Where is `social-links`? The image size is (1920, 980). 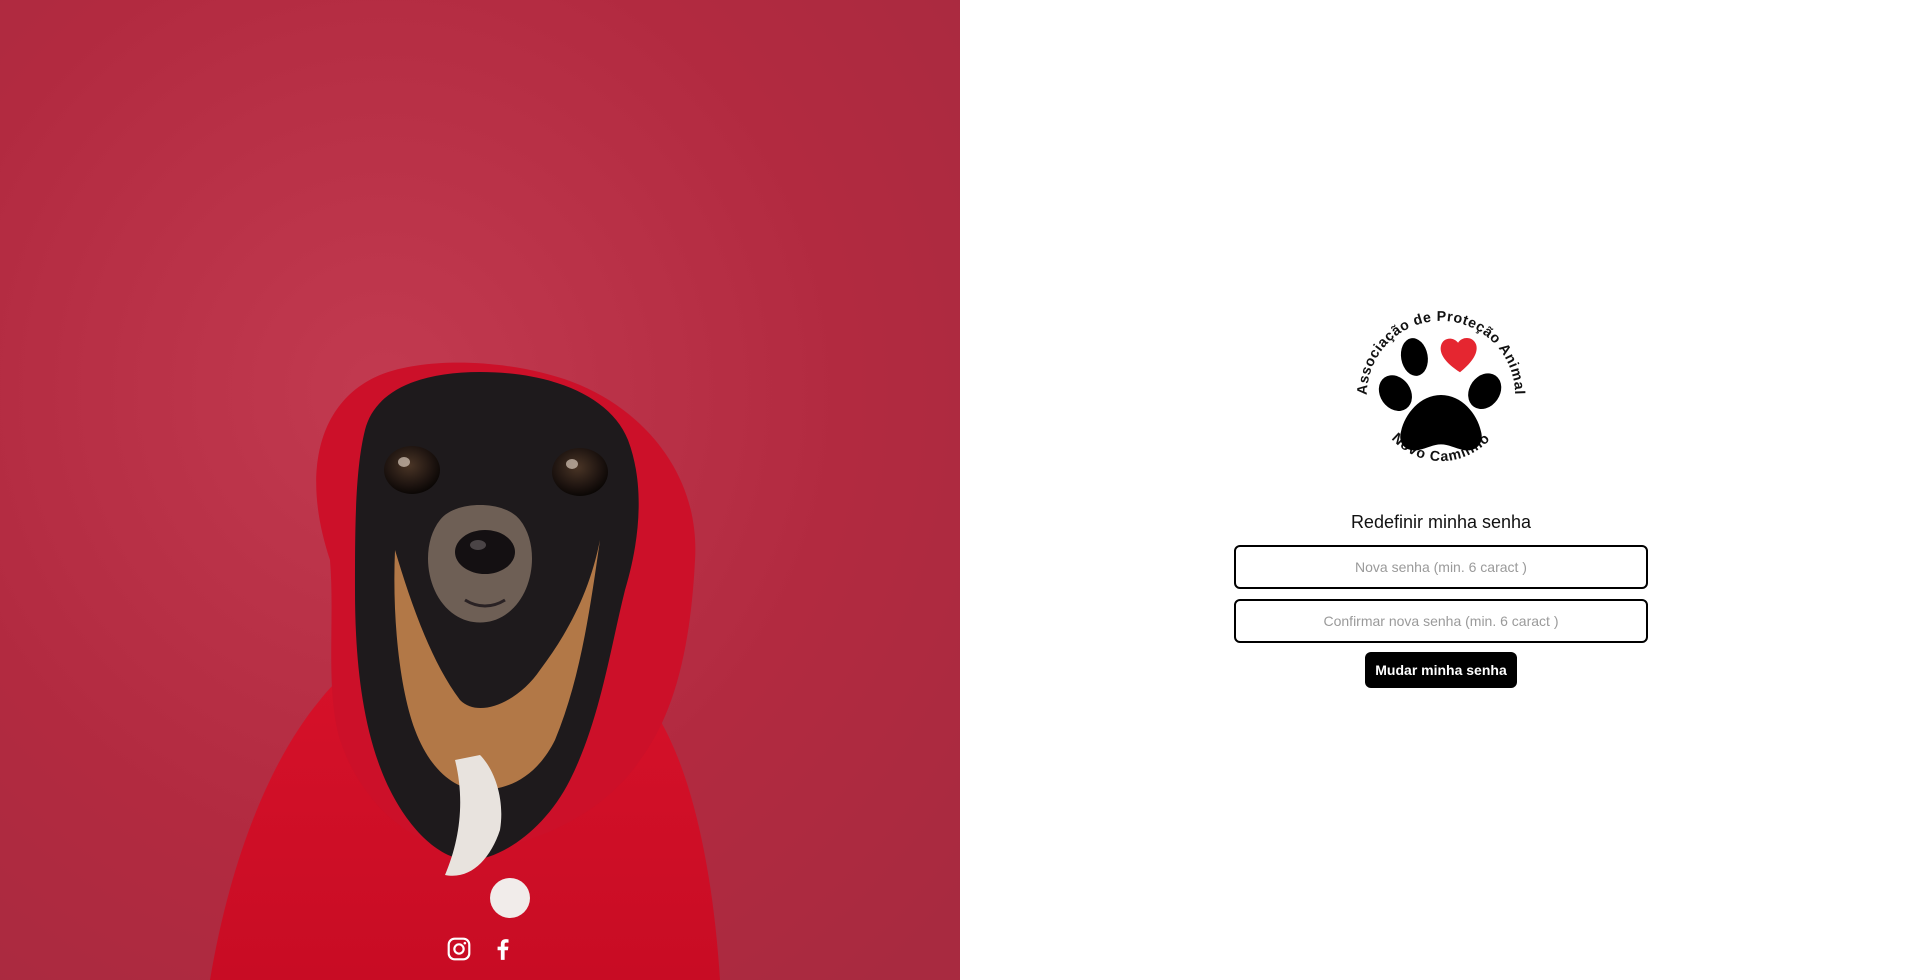 social-links is located at coordinates (481, 949).